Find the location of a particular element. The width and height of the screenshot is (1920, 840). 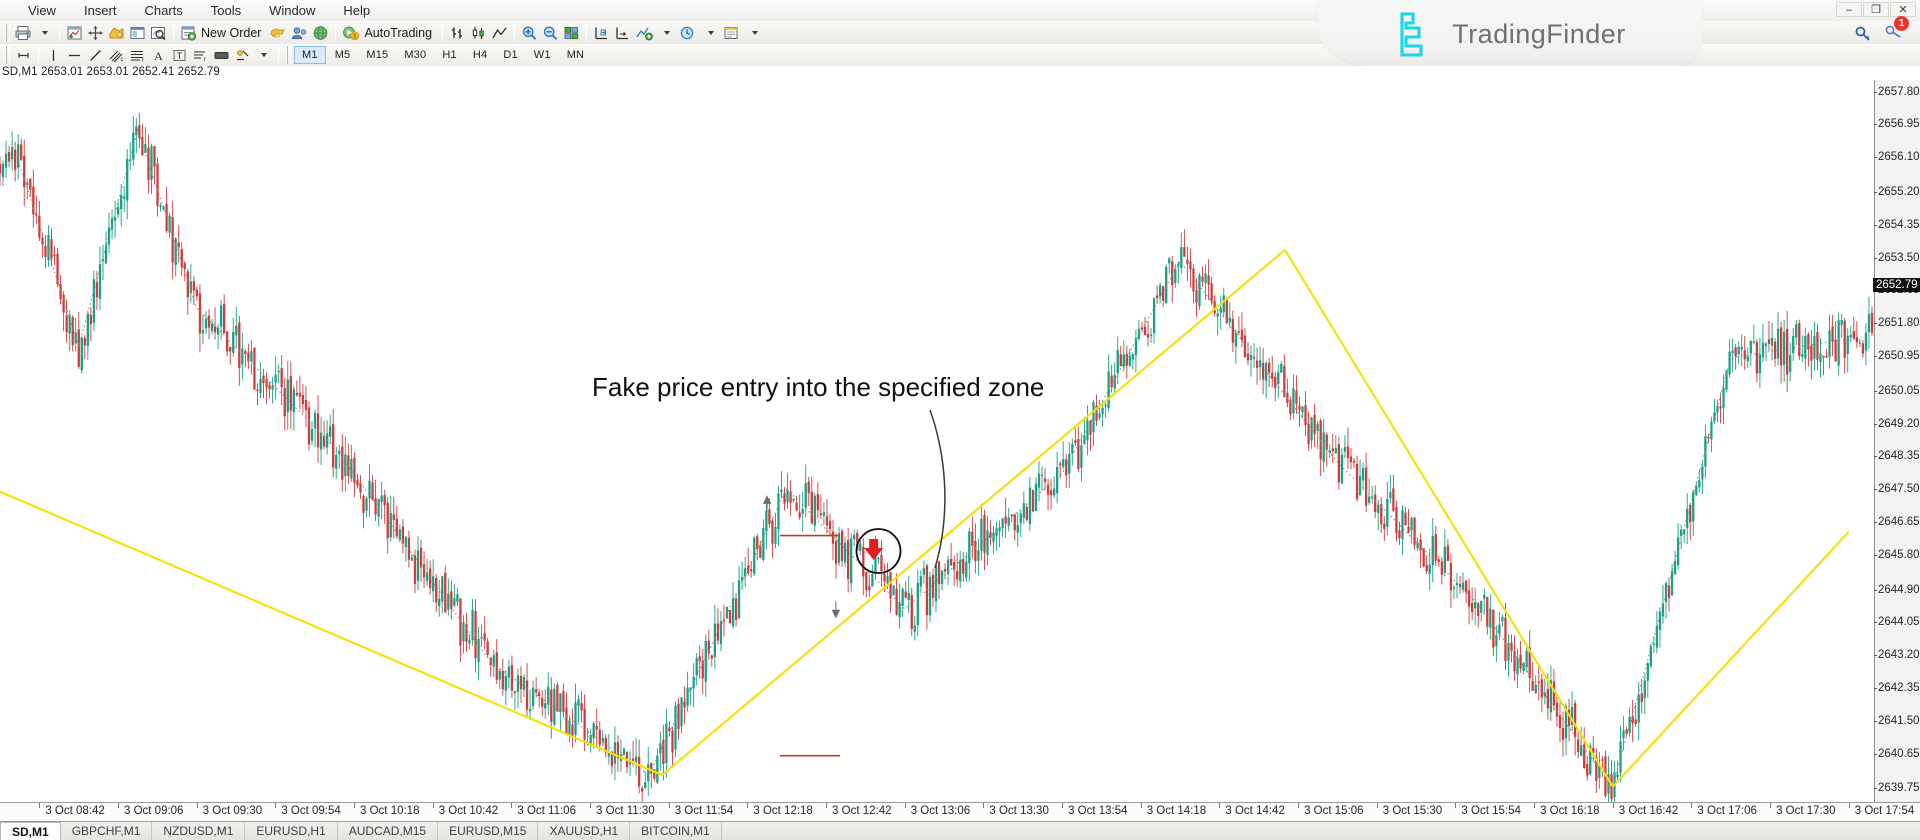

chart-tab-bitcoinm1: BITCOIN,M1 is located at coordinates (676, 831).